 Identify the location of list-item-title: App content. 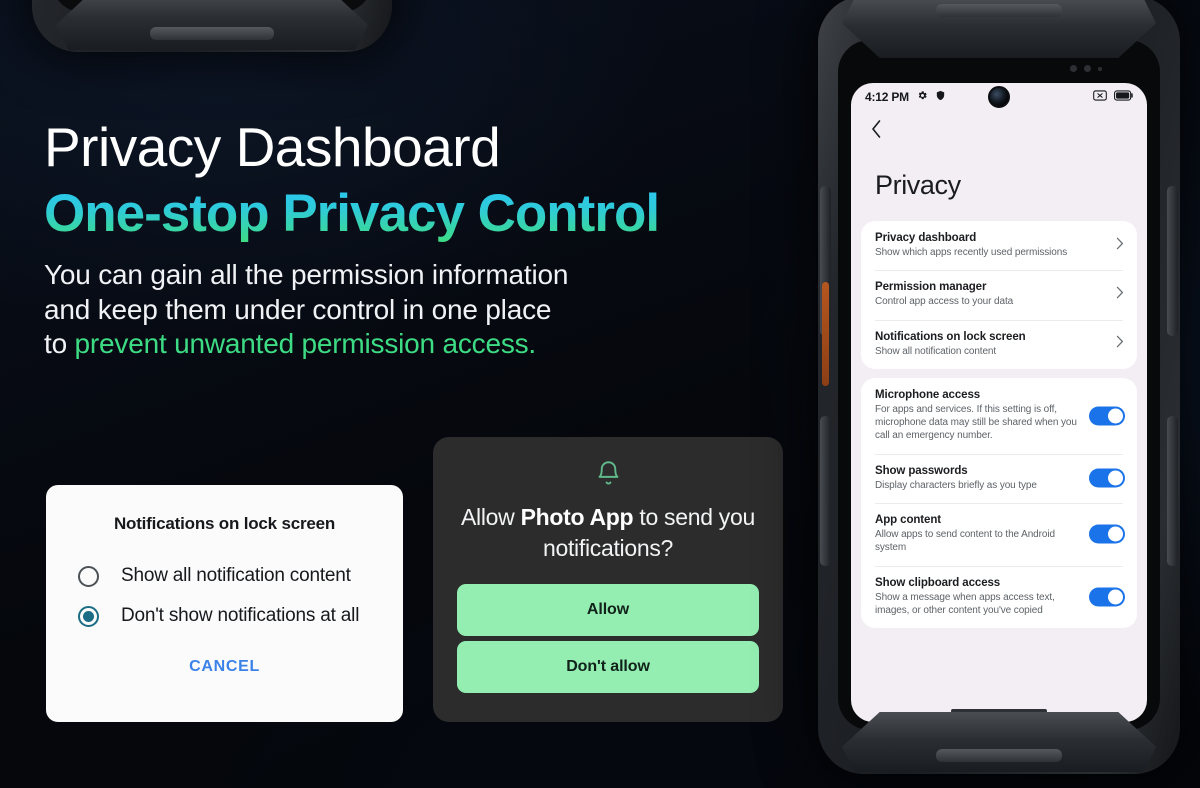
(908, 520).